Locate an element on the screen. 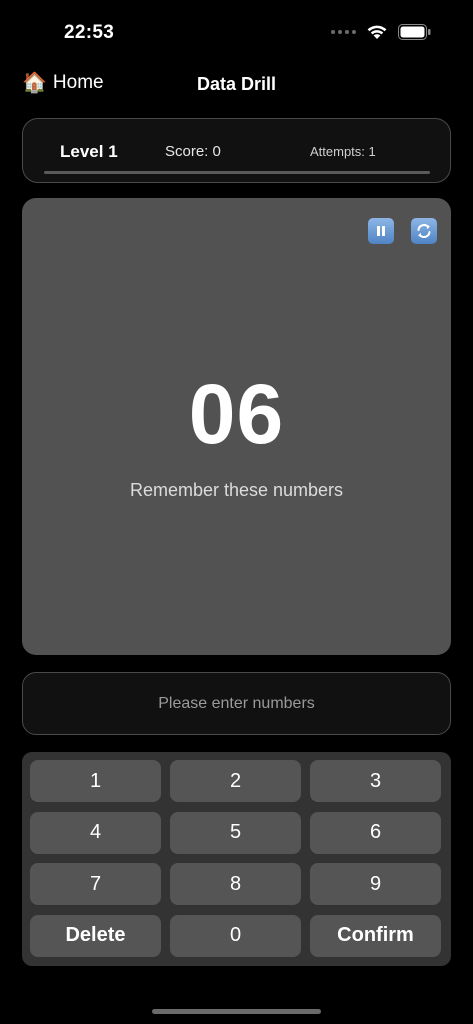 The image size is (473, 1024). attempts-label: Attempts: 1 is located at coordinates (343, 151).